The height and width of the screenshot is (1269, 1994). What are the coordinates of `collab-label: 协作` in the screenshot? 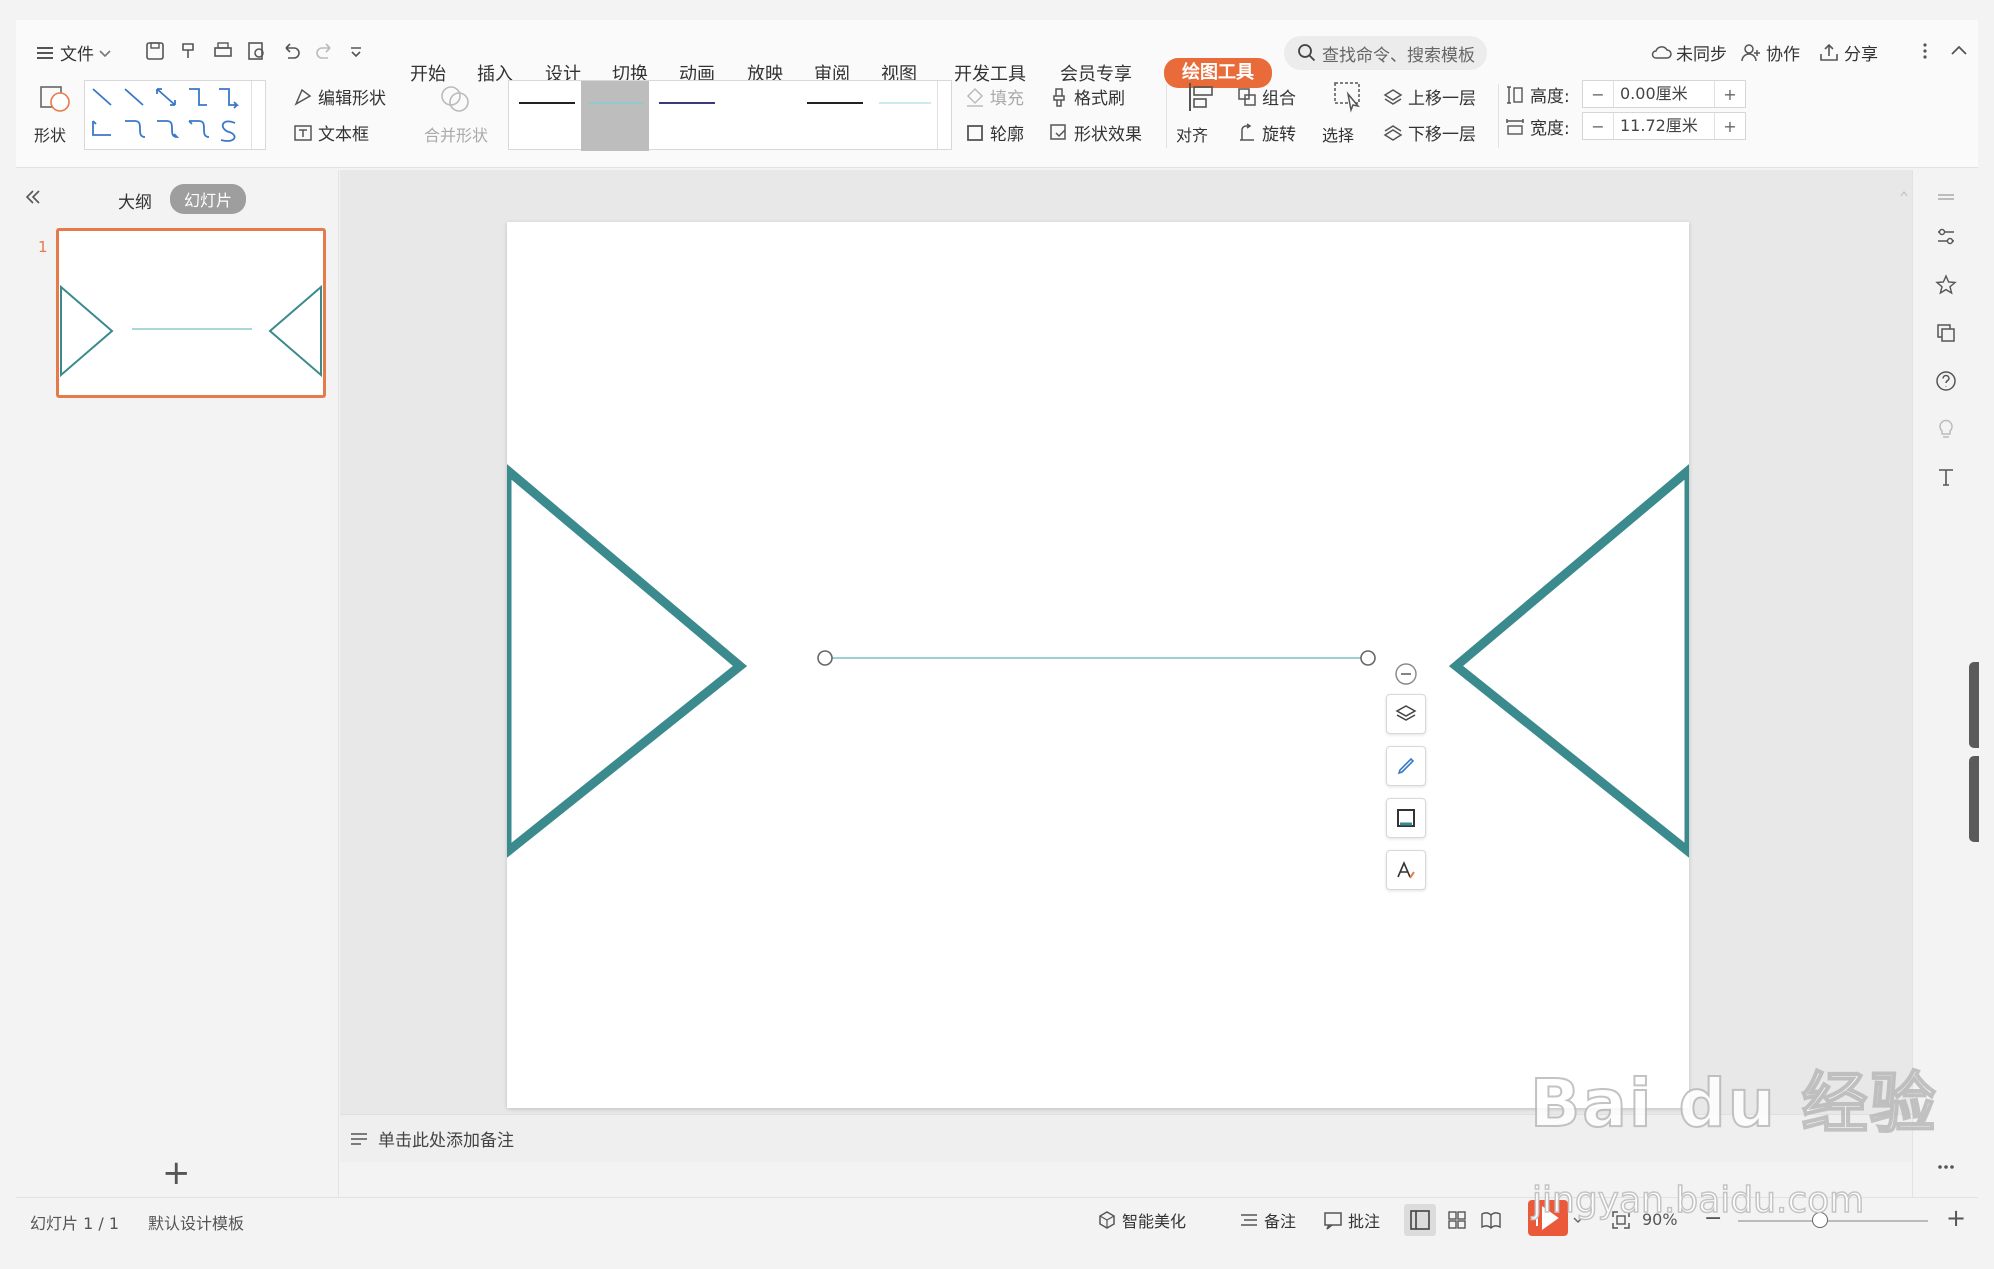 It's located at (1783, 55).